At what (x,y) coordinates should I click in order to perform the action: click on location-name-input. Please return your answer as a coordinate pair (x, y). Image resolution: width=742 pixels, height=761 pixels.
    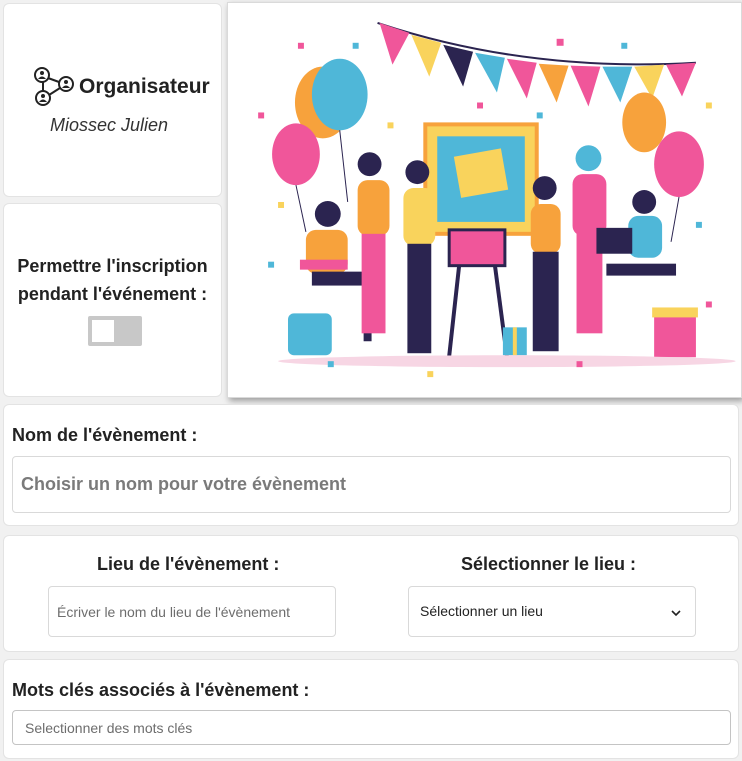
    Looking at the image, I should click on (192, 611).